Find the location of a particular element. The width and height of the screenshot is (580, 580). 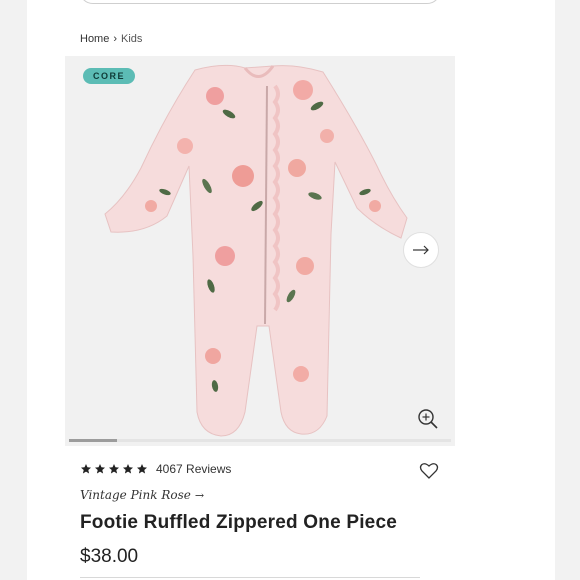

divider is located at coordinates (250, 577).